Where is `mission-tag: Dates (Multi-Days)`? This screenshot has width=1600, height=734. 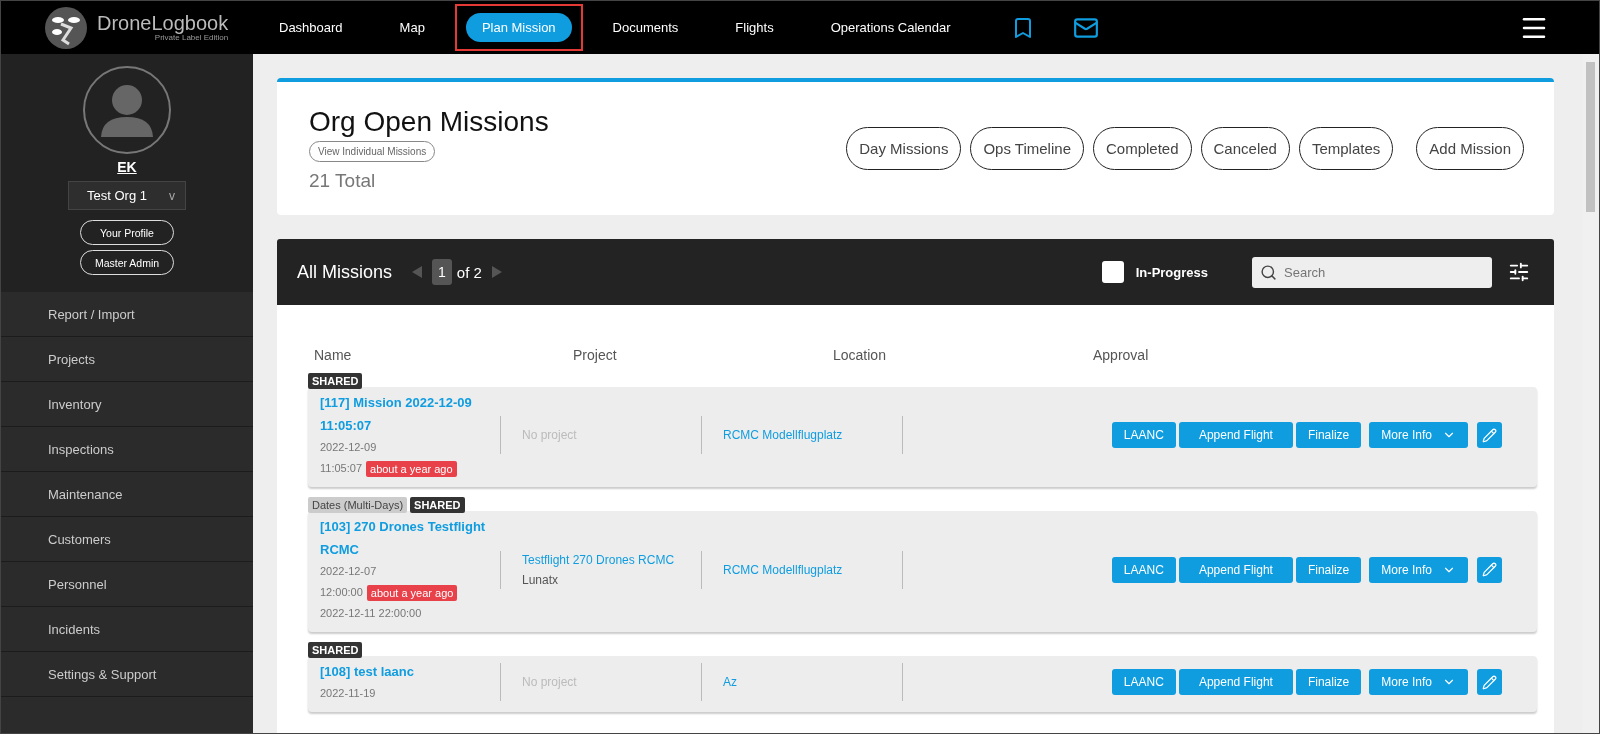 mission-tag: Dates (Multi-Days) is located at coordinates (358, 505).